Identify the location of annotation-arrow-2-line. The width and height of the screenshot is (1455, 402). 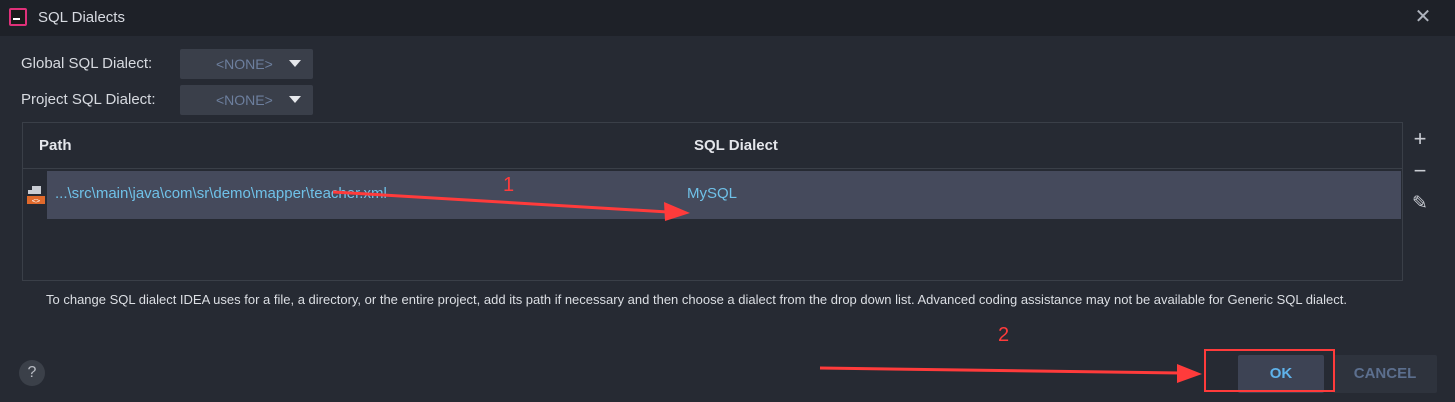
(1000, 370).